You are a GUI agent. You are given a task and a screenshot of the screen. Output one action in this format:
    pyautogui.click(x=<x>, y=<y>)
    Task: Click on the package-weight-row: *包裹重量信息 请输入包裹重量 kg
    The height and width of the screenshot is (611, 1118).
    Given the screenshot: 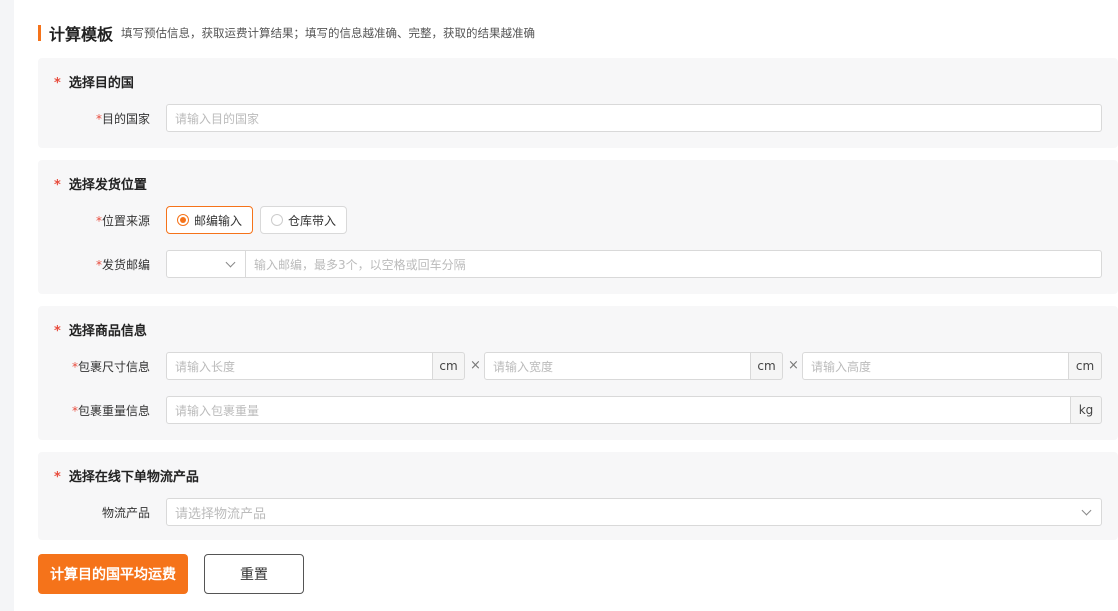 What is the action you would take?
    pyautogui.click(x=578, y=410)
    